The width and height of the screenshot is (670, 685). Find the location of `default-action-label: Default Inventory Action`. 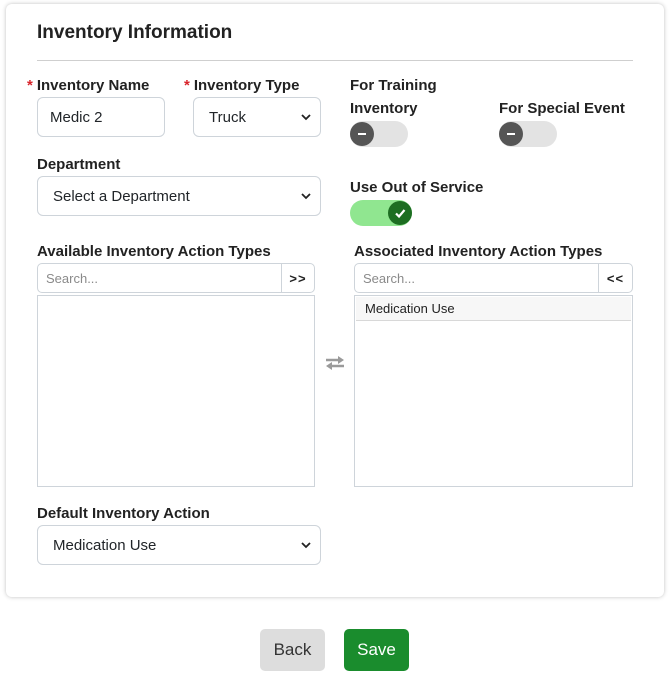

default-action-label: Default Inventory Action is located at coordinates (123, 513).